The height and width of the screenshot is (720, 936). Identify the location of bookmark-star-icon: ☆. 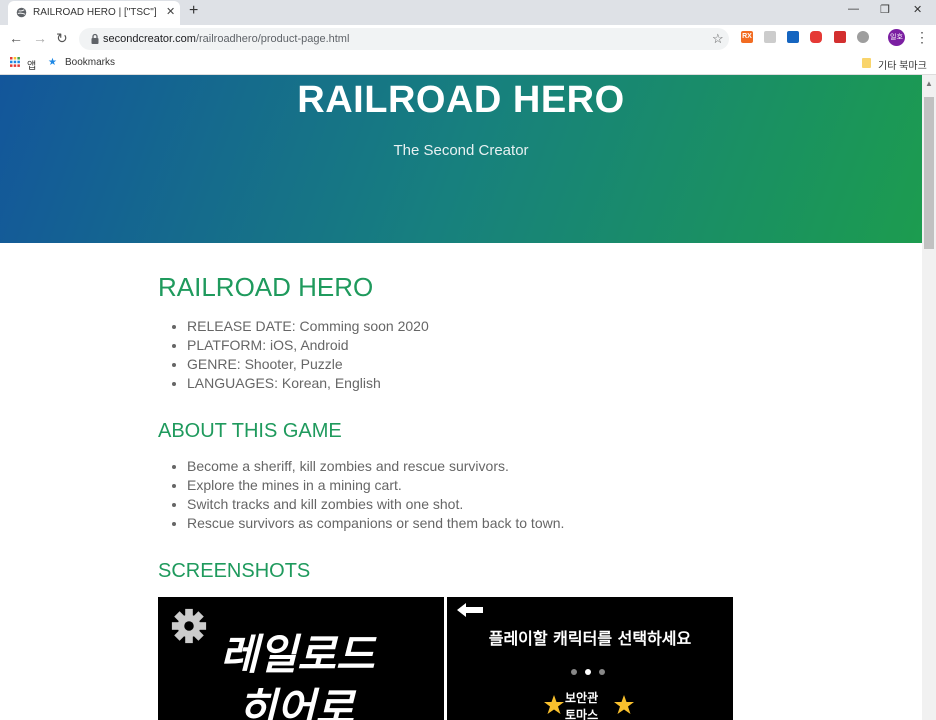
(718, 39).